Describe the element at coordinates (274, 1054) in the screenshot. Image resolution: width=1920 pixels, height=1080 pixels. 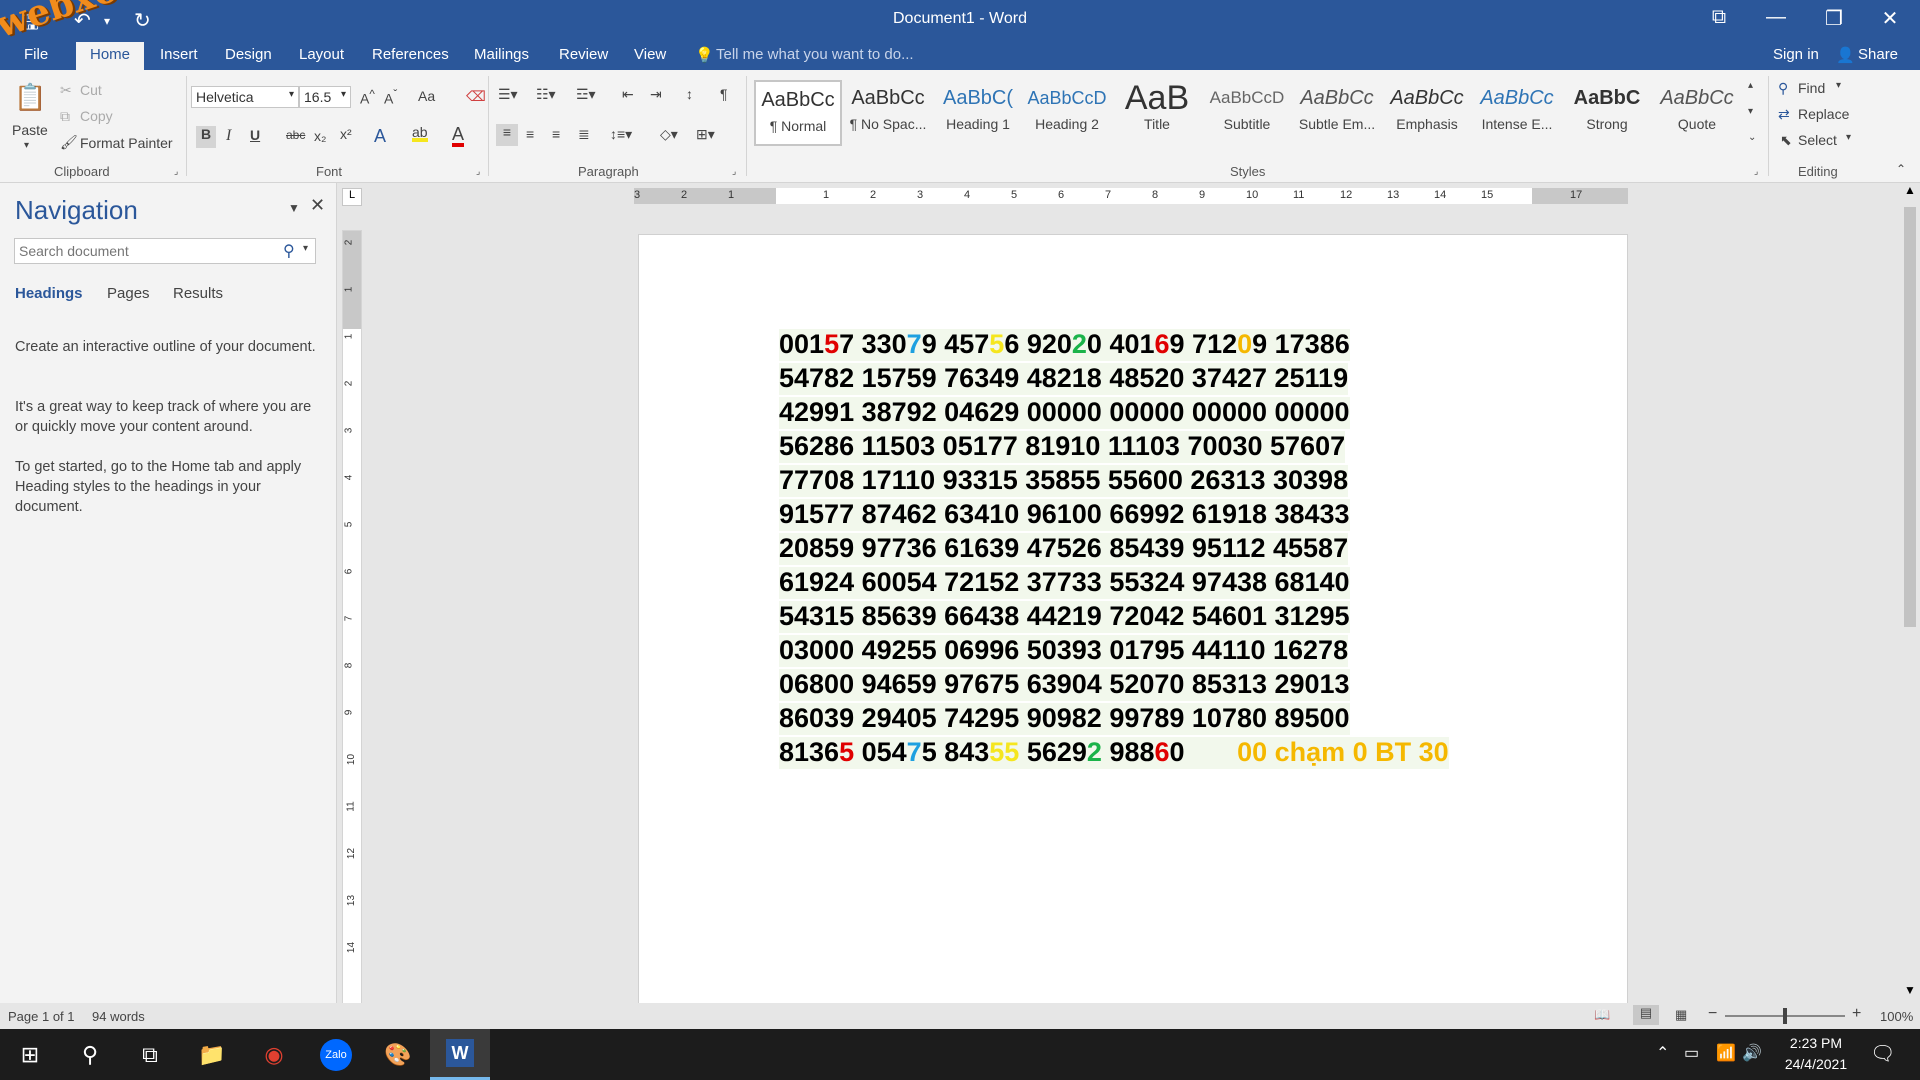
I see `chrome-icon: ◉` at that location.